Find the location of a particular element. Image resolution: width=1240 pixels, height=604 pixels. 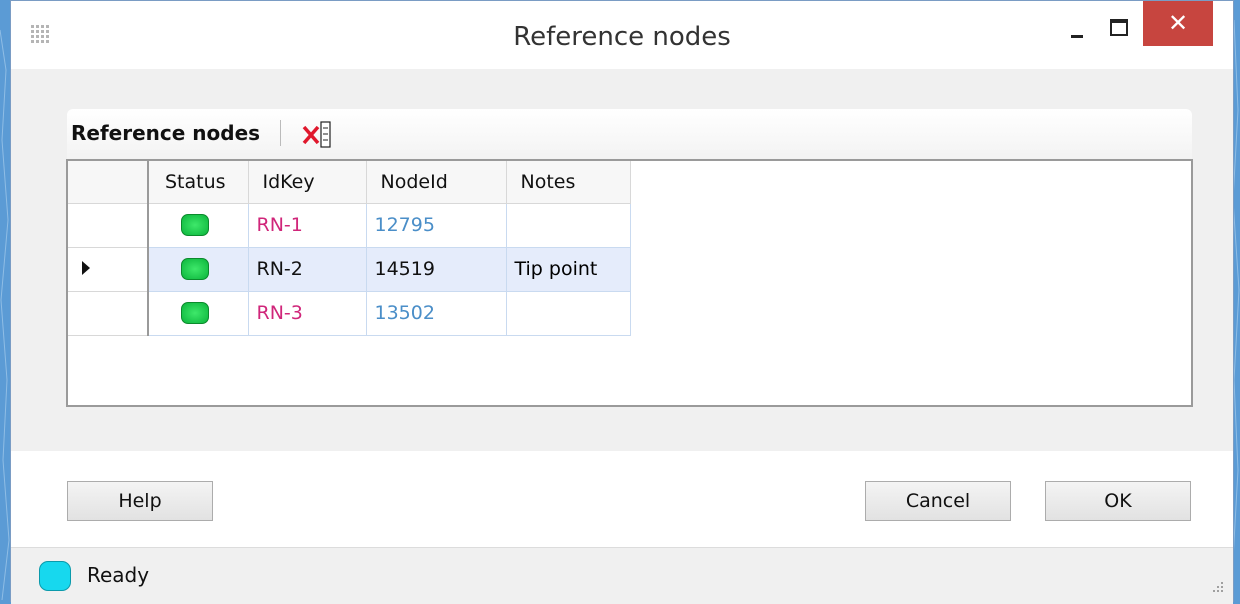

window-title: Reference nodes is located at coordinates (622, 37).